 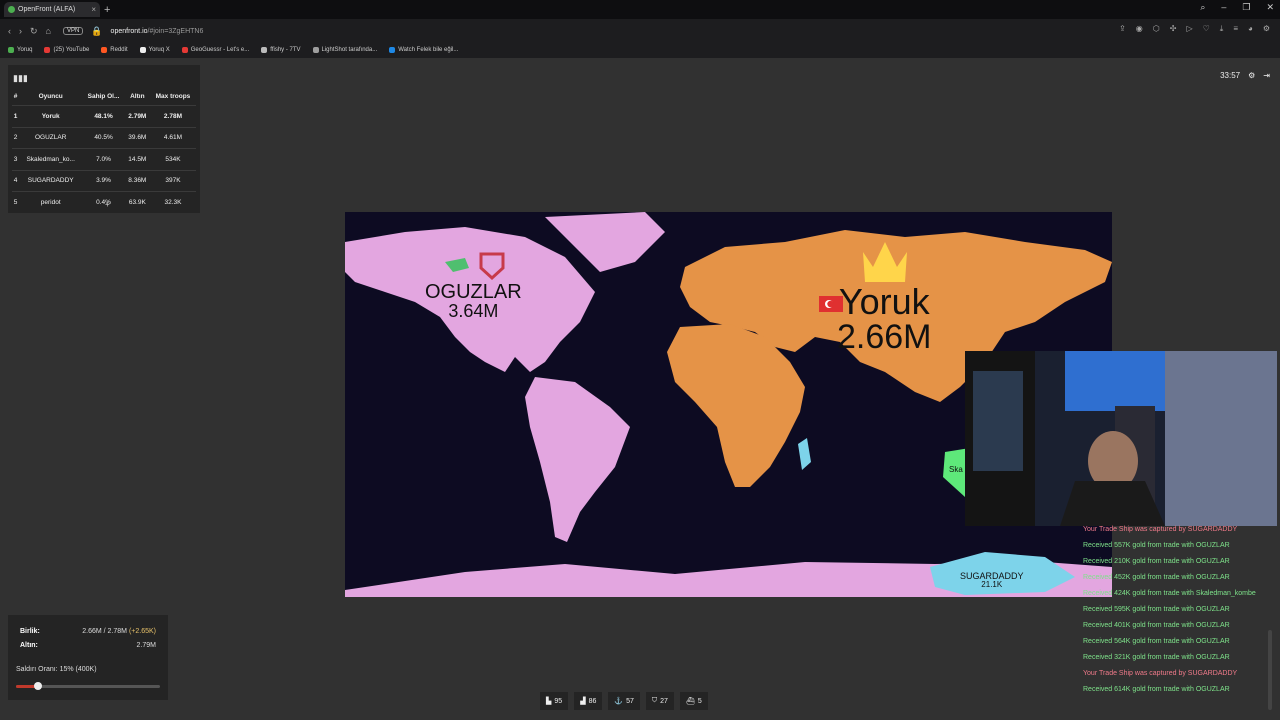 What do you see at coordinates (1250, 29) in the screenshot?
I see `profile-avatar: ◕` at bounding box center [1250, 29].